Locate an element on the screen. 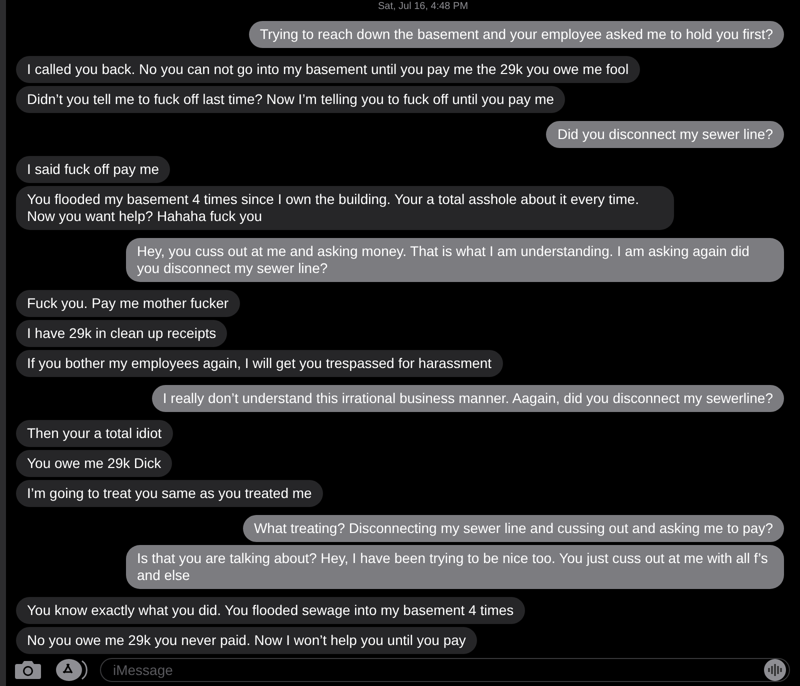 The width and height of the screenshot is (800, 686). timestamp: Sat, Jul 16, 4:48 PM is located at coordinates (423, 6).